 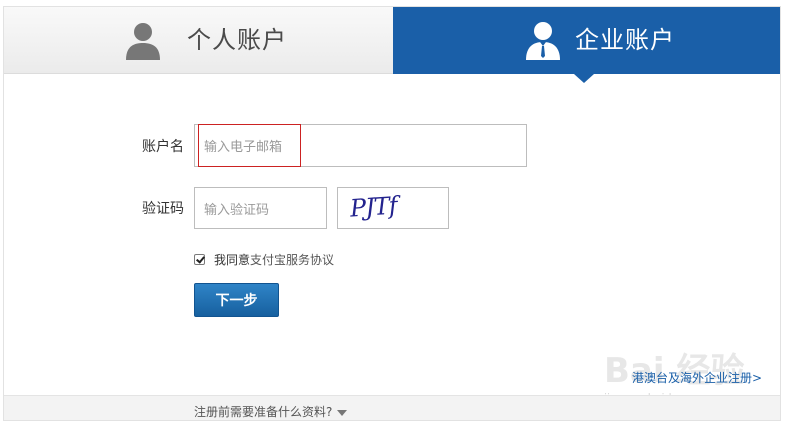 I want to click on captcha-image: PJTf, so click(x=393, y=208).